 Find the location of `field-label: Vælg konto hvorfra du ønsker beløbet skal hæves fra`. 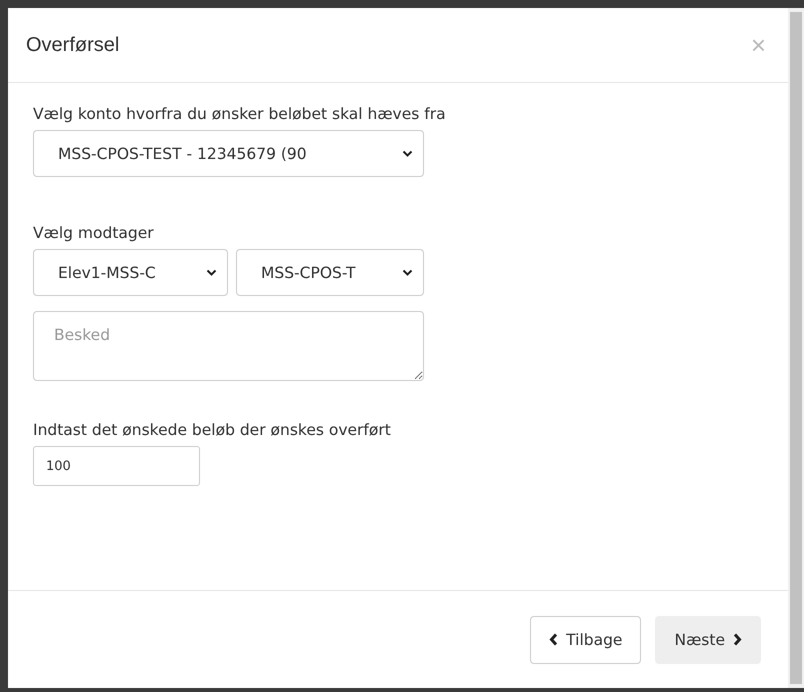

field-label: Vælg konto hvorfra du ønsker beløbet skal hæves fra is located at coordinates (240, 114).